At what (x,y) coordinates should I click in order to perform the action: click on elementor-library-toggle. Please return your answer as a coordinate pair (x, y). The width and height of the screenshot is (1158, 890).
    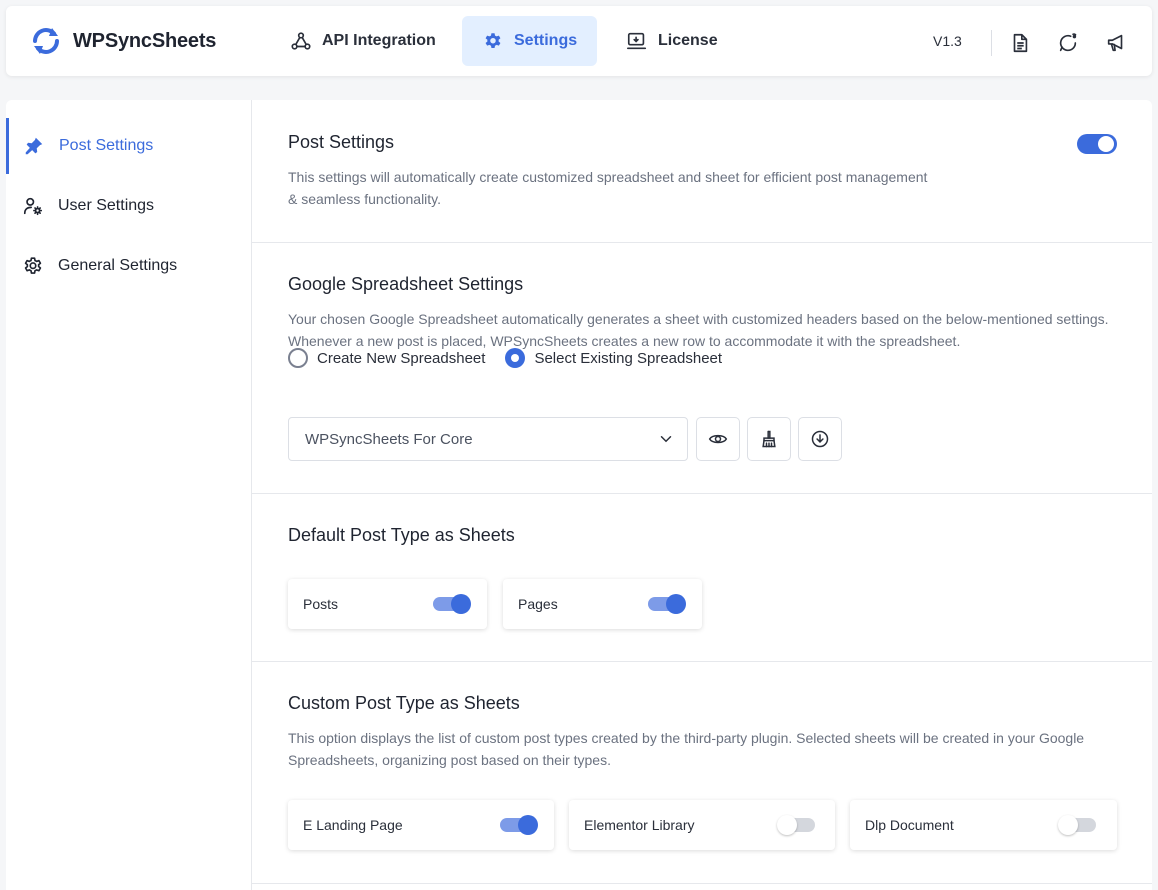
    Looking at the image, I should click on (796, 825).